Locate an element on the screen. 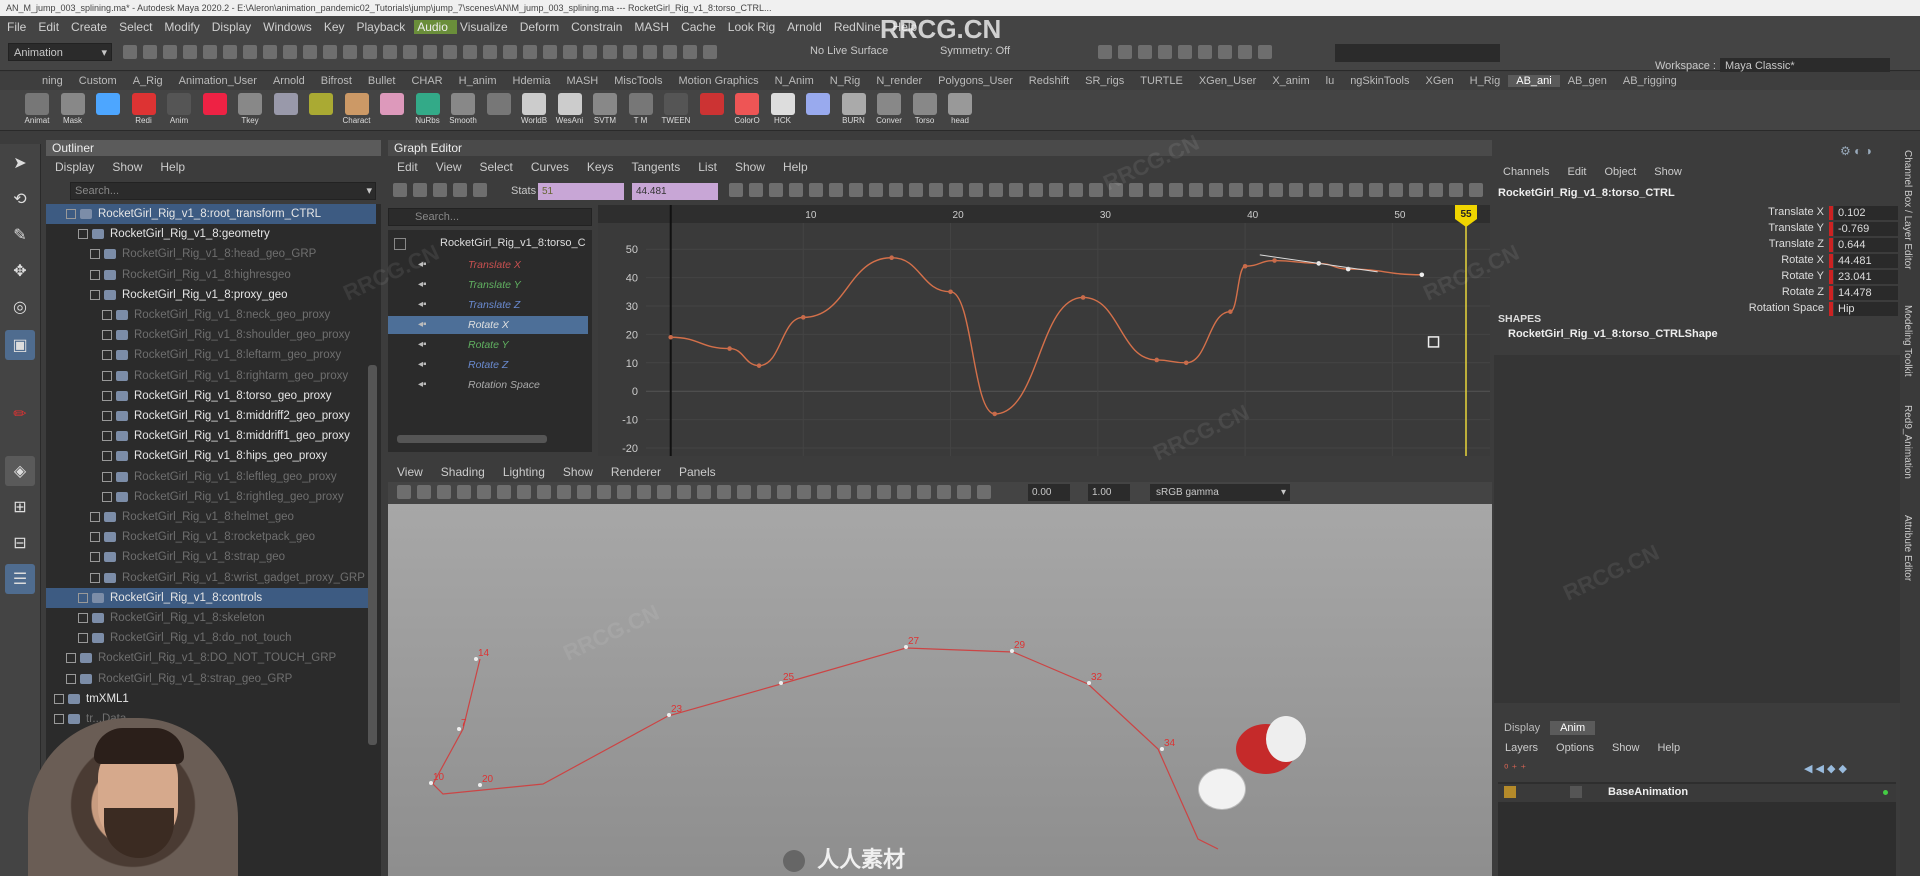 The image size is (1920, 876). ge-menu-edit: Edit is located at coordinates (407, 167).